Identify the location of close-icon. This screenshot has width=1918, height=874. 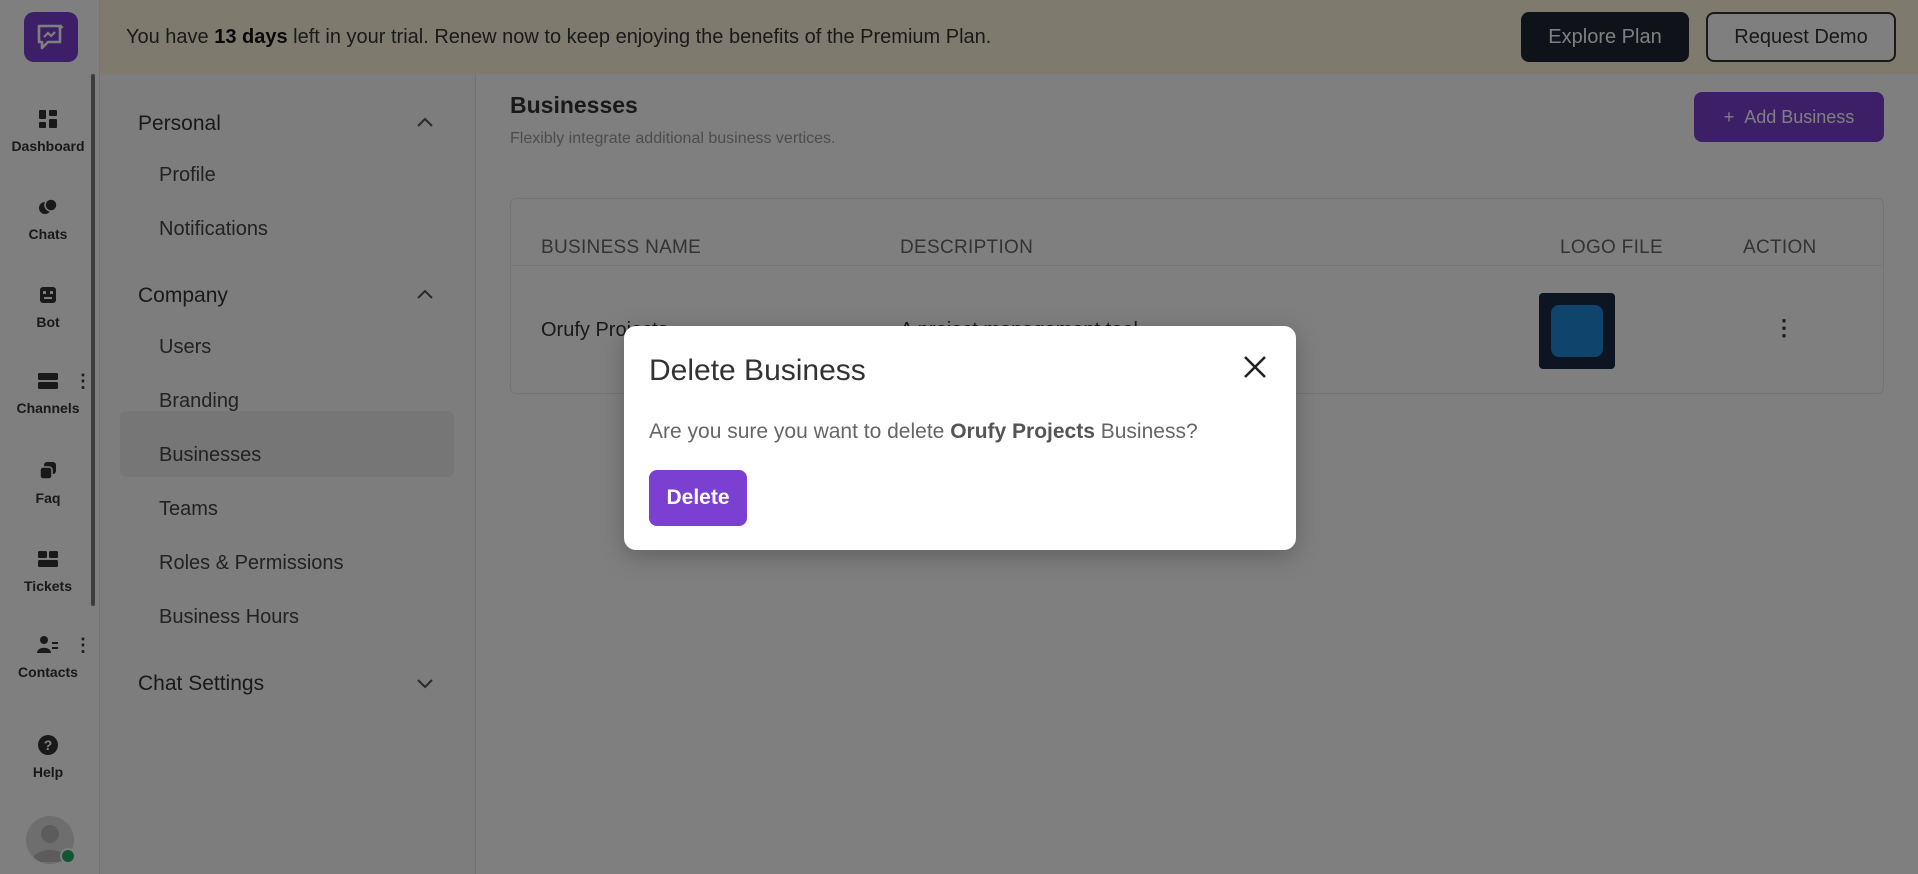
(1255, 367).